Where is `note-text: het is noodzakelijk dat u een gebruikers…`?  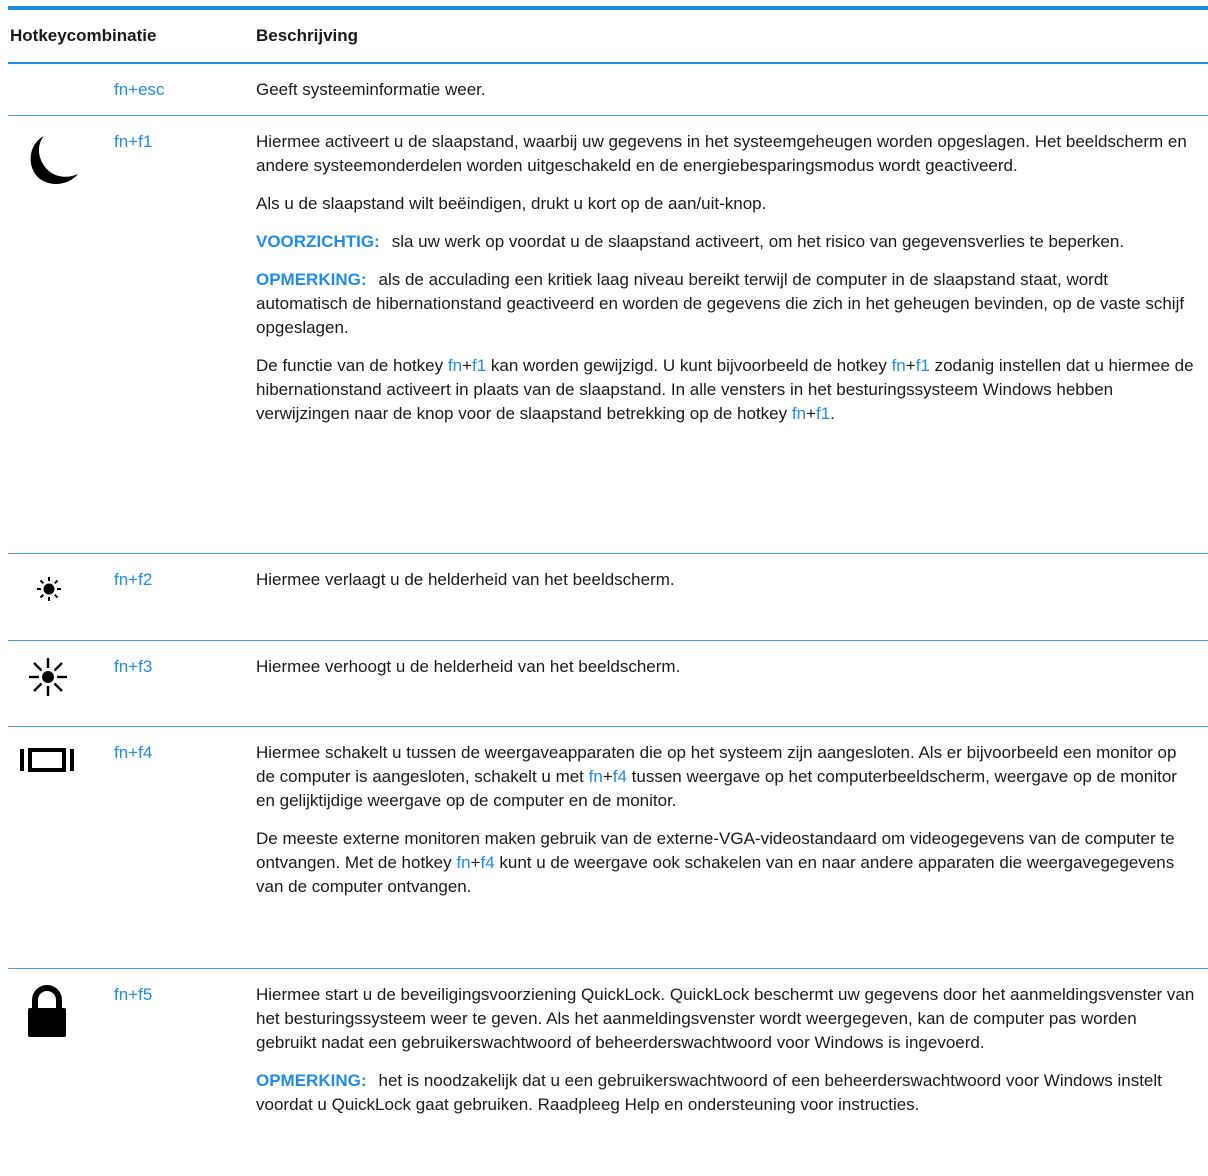
note-text: het is noodzakelijk dat u een gebruikers… is located at coordinates (709, 1092).